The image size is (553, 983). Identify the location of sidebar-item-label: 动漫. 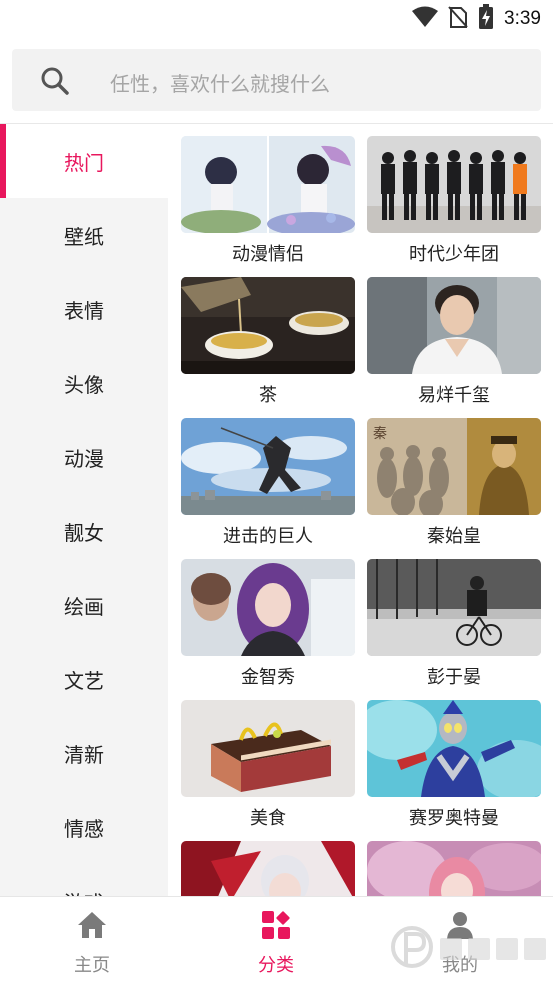
(84, 458).